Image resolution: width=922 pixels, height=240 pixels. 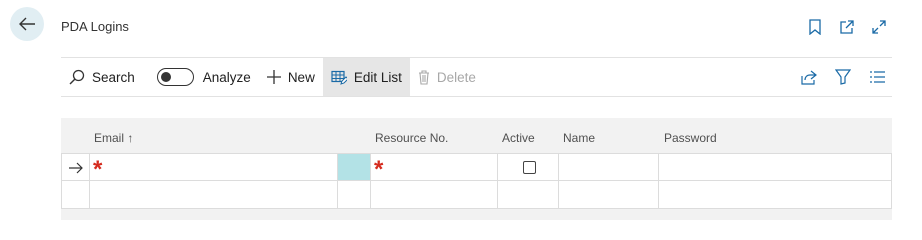 I want to click on bookmark-icon, so click(x=815, y=27).